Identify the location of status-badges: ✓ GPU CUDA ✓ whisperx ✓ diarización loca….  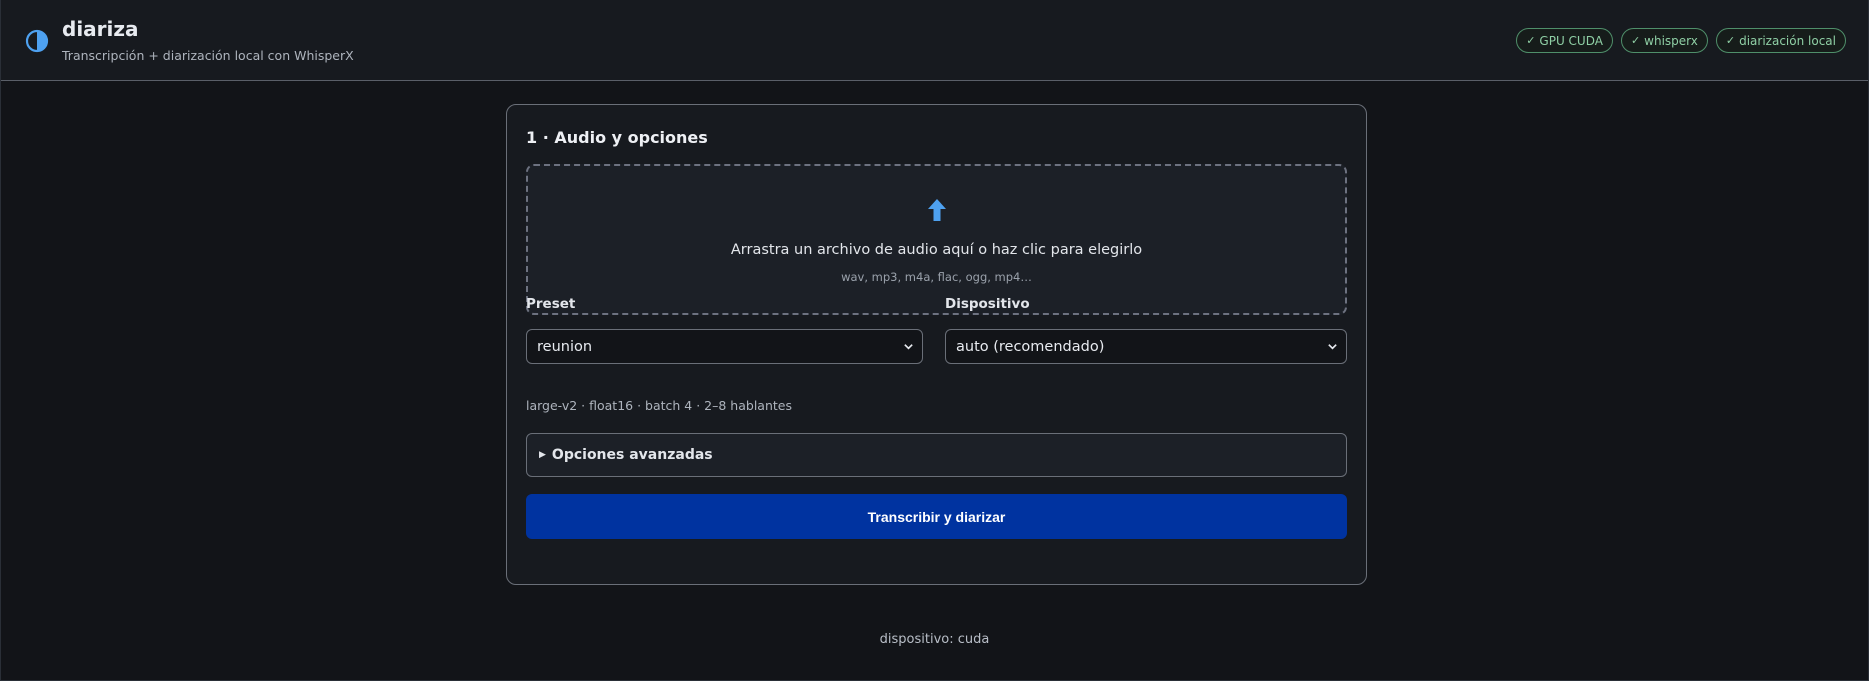
(1681, 40).